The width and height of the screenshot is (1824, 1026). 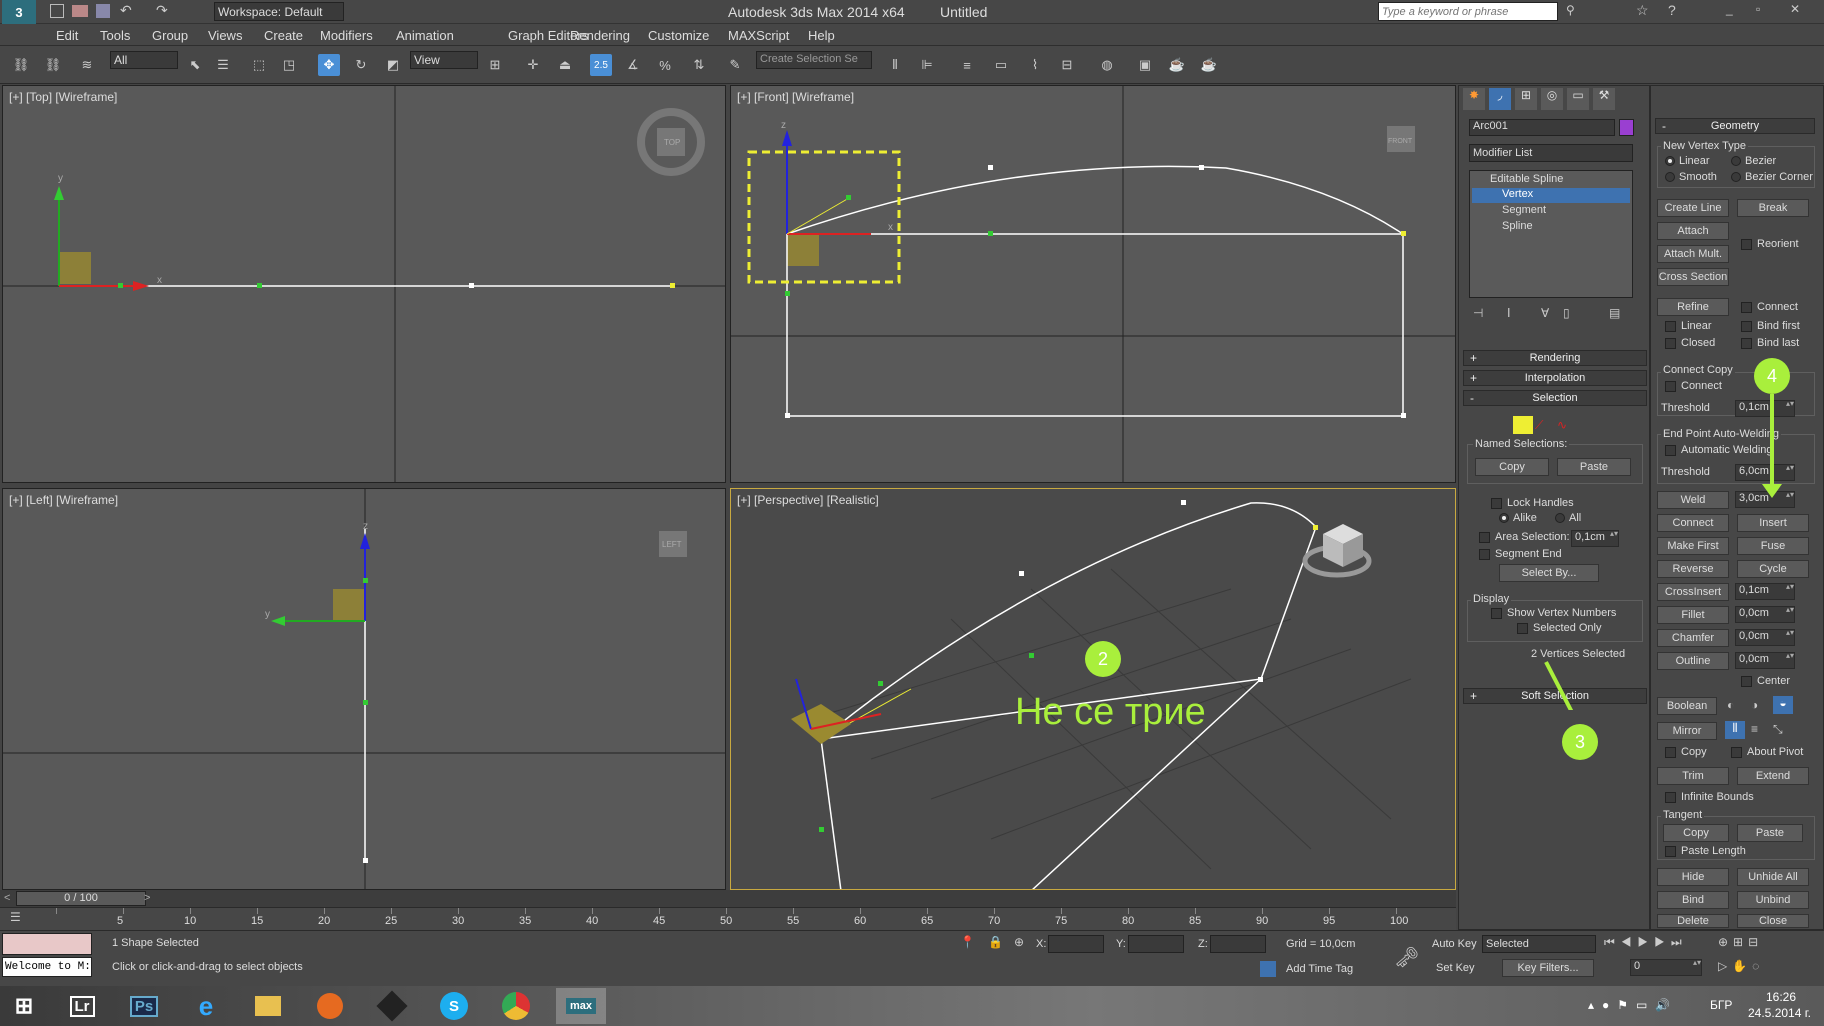 What do you see at coordinates (927, 65) in the screenshot?
I see `align-icon: ⊫` at bounding box center [927, 65].